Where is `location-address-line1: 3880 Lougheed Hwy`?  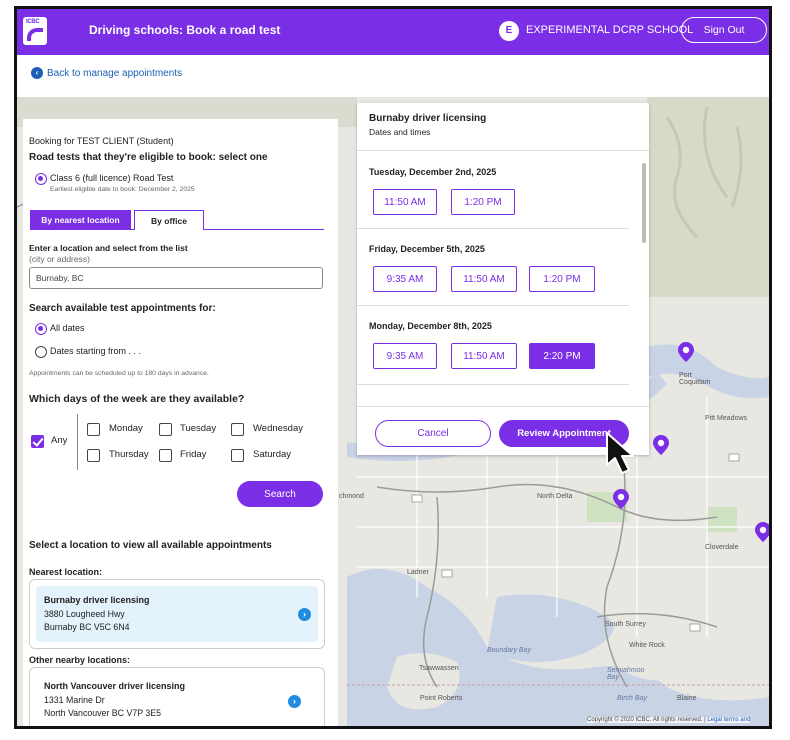 location-address-line1: 3880 Lougheed Hwy is located at coordinates (84, 614).